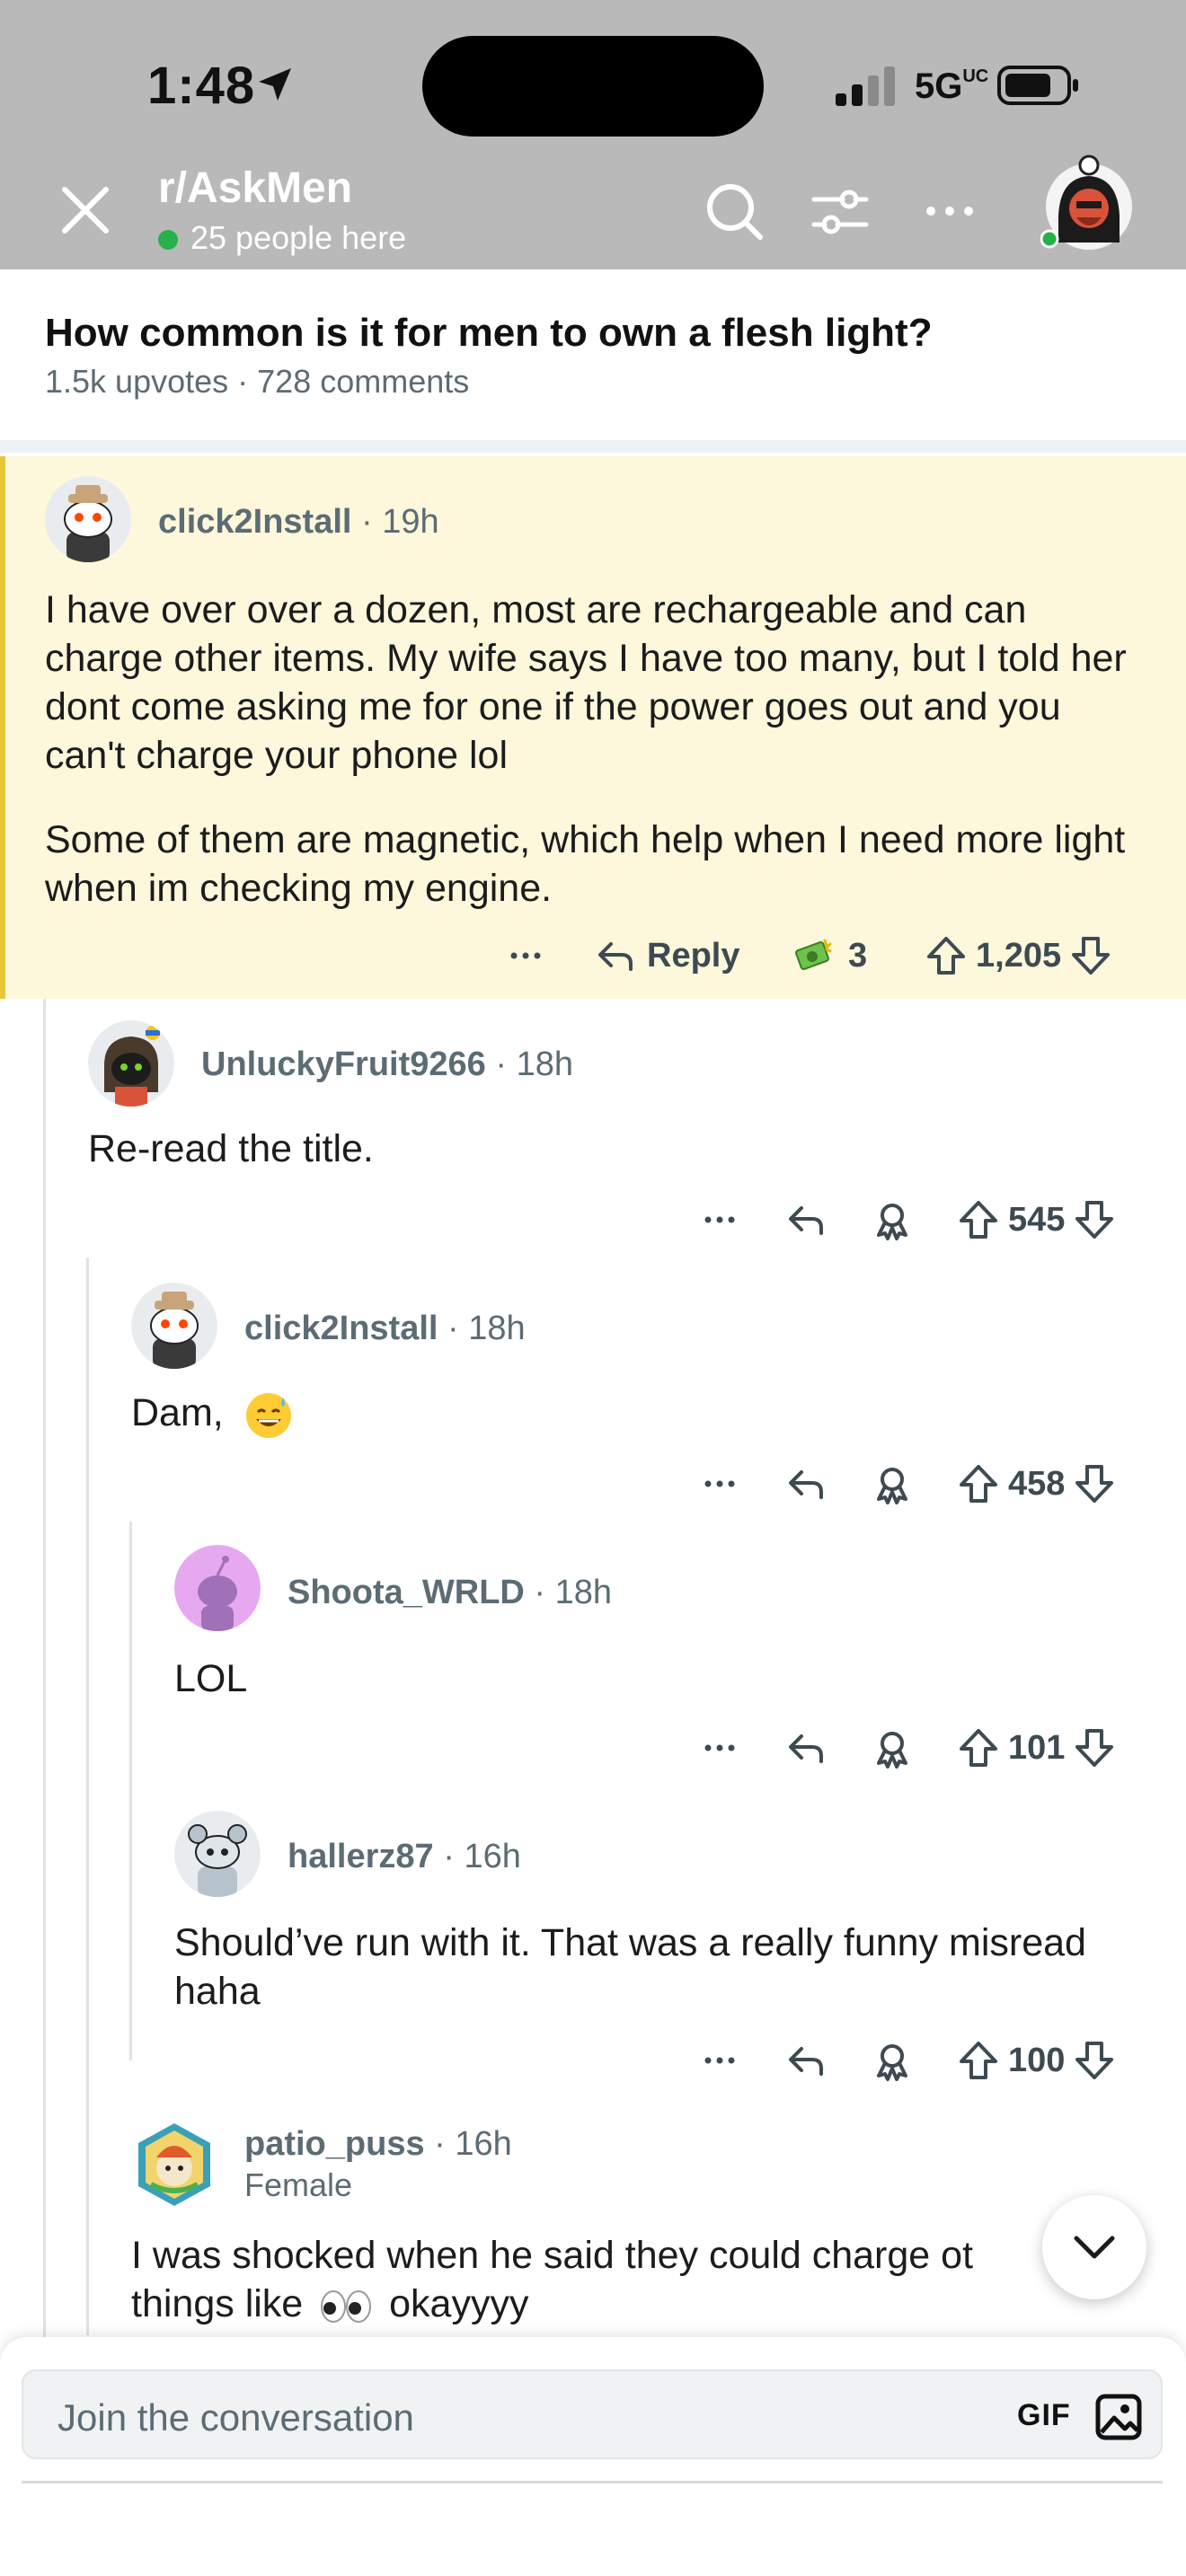 The height and width of the screenshot is (2576, 1186). I want to click on battery-icon, so click(1037, 85).